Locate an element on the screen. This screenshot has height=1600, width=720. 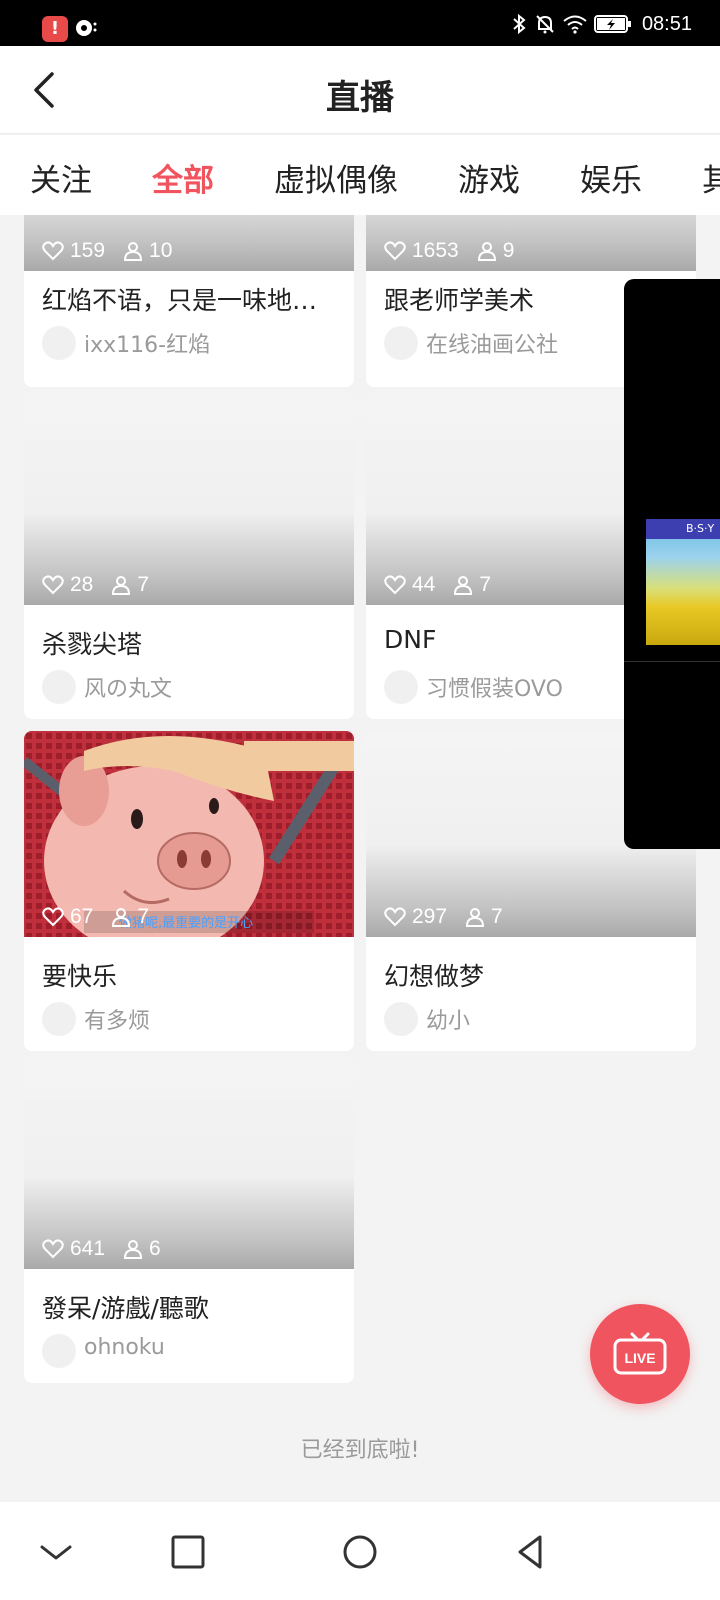
system-nav-bar is located at coordinates (360, 1551).